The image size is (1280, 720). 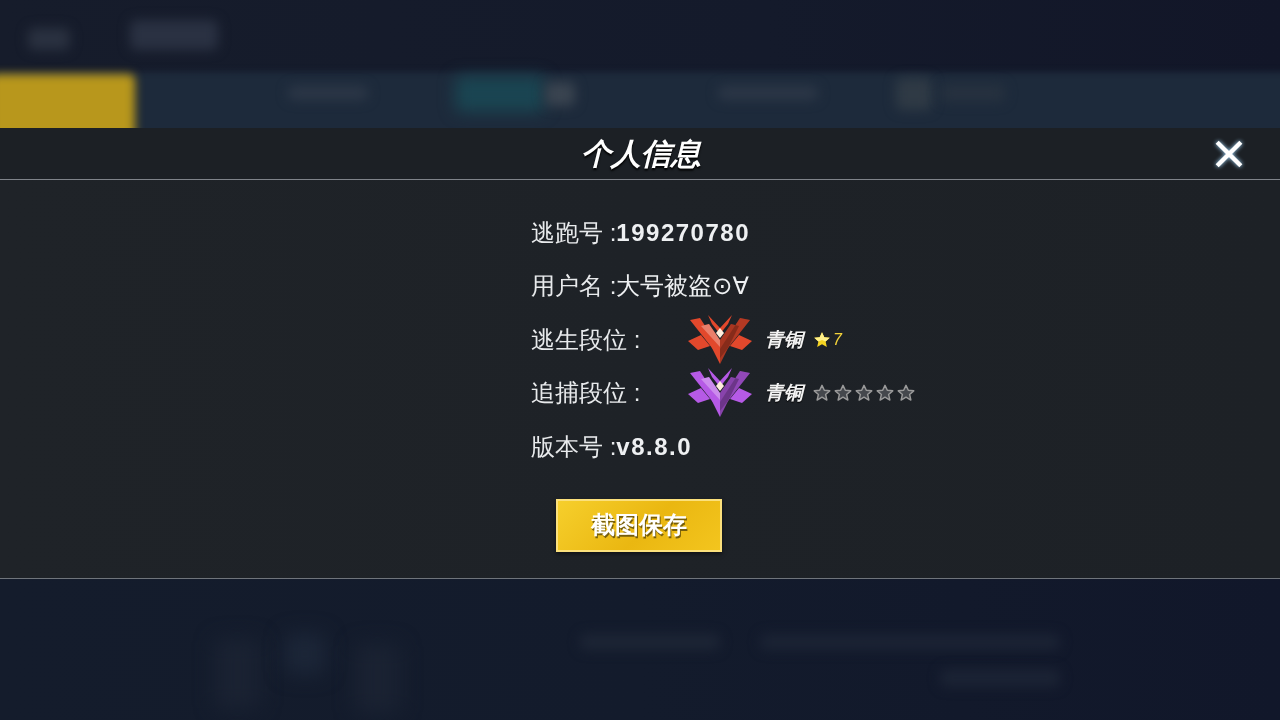 What do you see at coordinates (586, 339) in the screenshot?
I see `field-label: 逃生段位 :` at bounding box center [586, 339].